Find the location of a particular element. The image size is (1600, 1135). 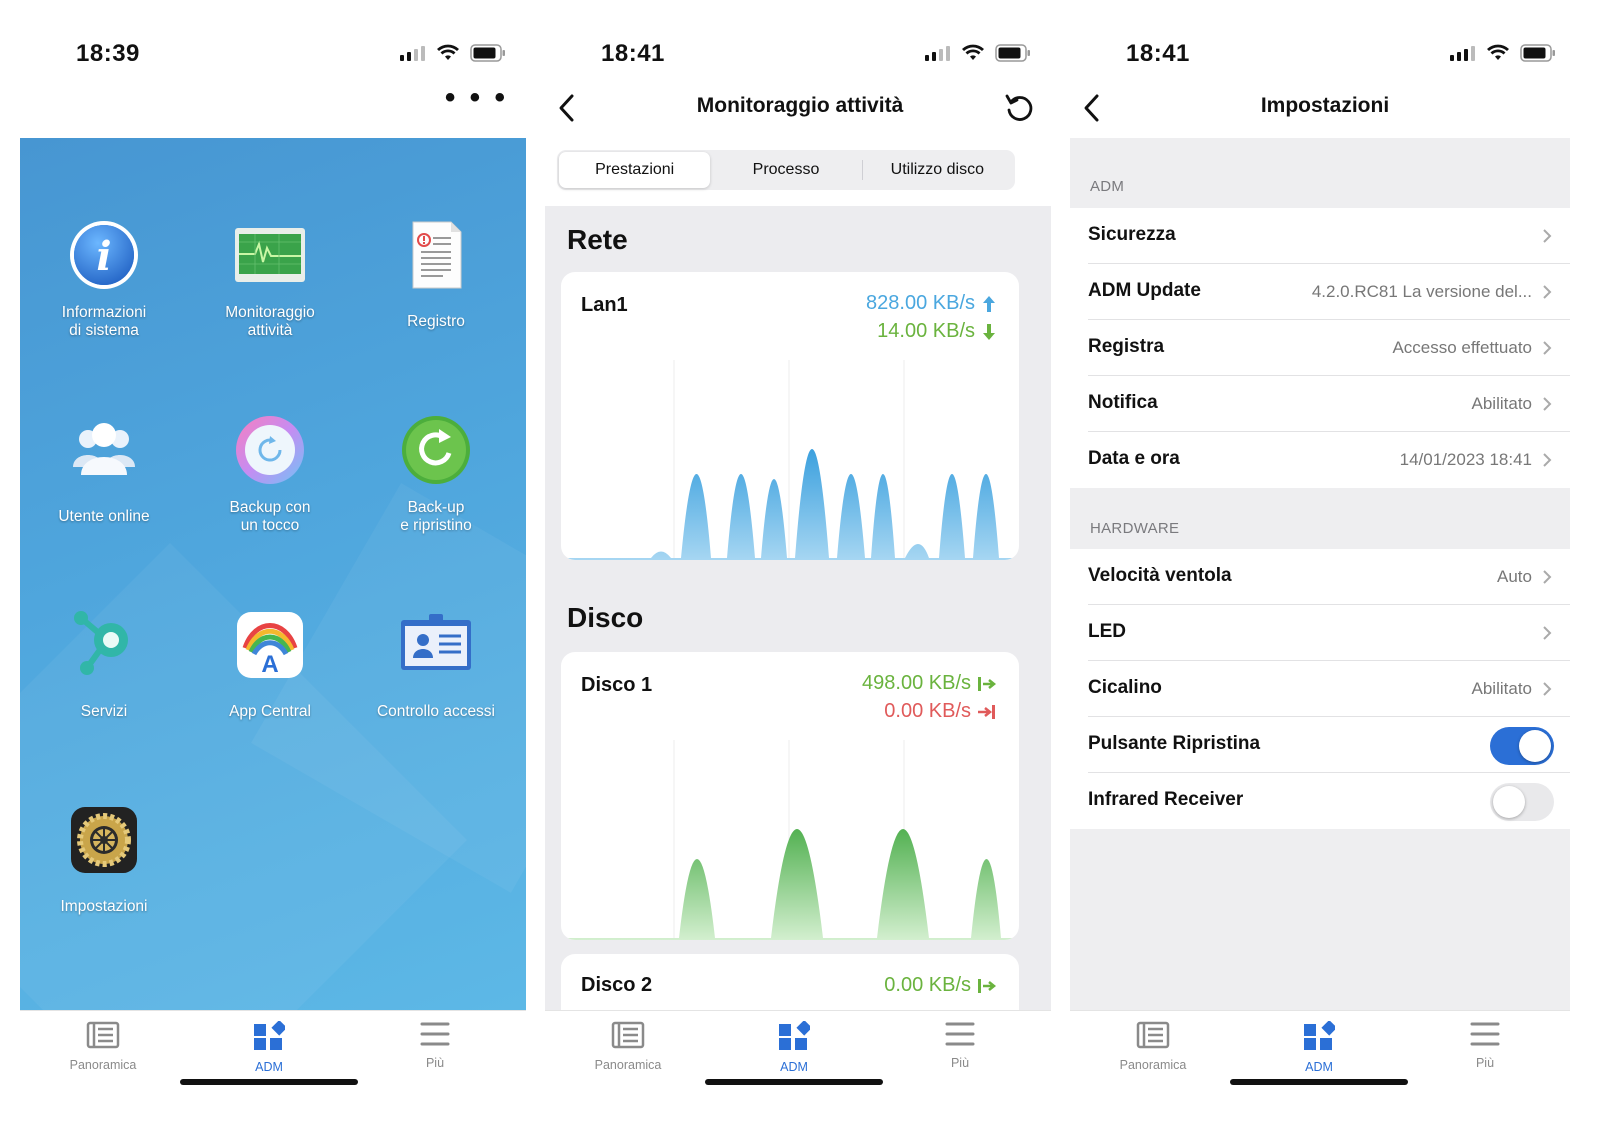

app-label: Monitoraggio attività is located at coordinates (270, 321).